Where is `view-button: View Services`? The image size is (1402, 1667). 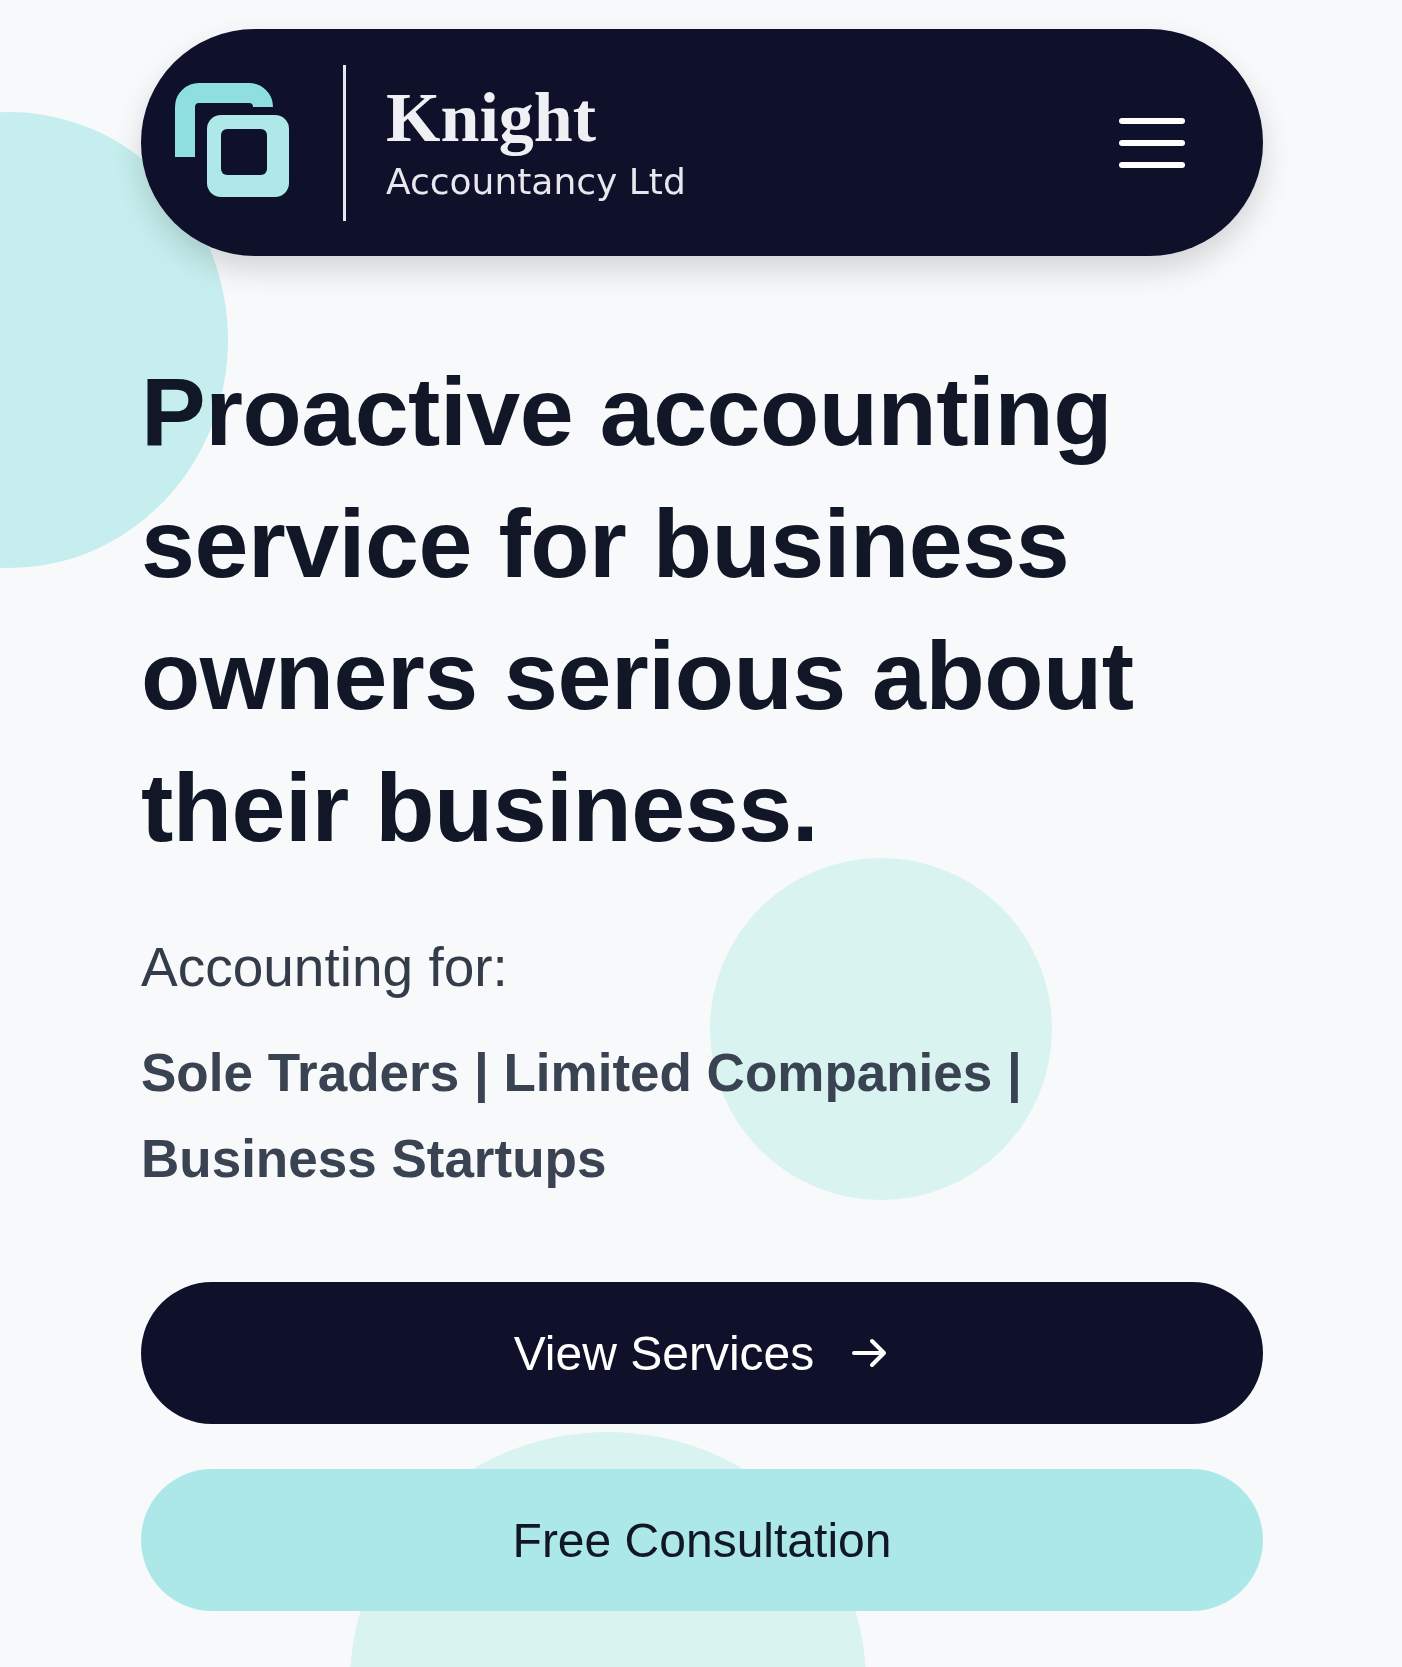
view-button: View Services is located at coordinates (702, 1353).